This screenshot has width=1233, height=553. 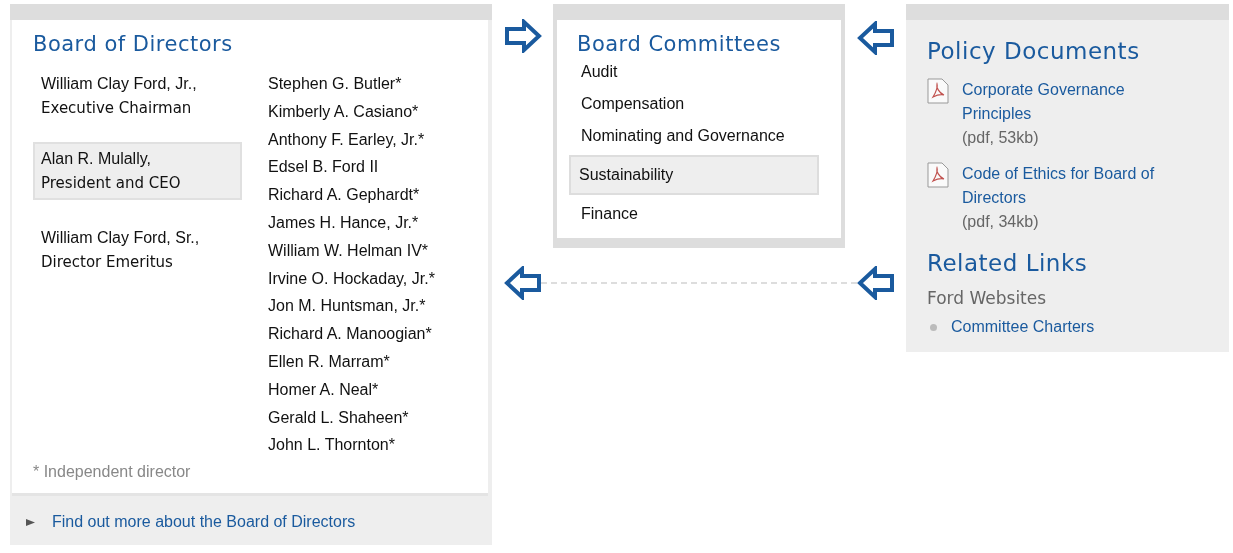 What do you see at coordinates (1077, 102) in the screenshot?
I see `document-link: Corporate Governance Principles` at bounding box center [1077, 102].